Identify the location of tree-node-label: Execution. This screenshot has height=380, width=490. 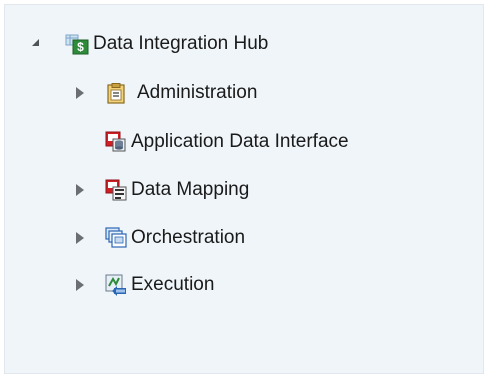
(173, 284).